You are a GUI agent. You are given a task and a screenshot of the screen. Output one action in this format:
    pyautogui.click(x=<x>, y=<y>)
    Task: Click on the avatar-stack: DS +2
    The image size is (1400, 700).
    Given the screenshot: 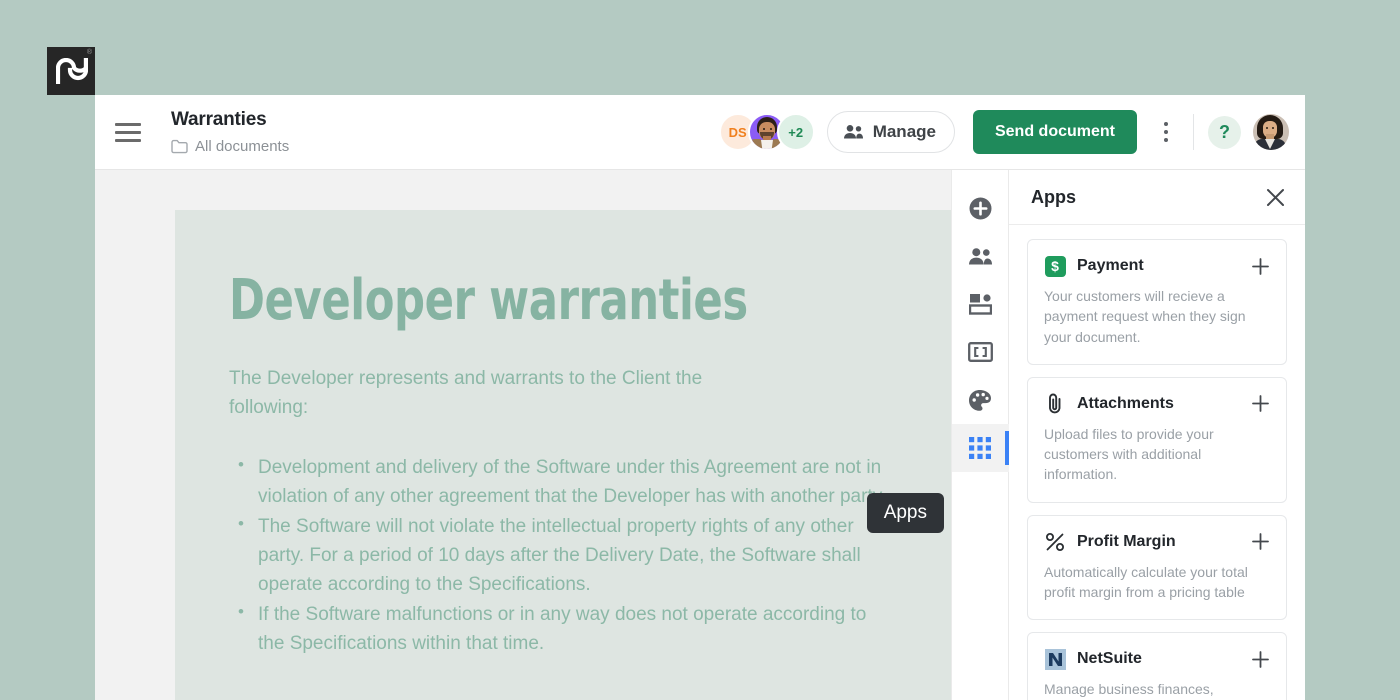 What is the action you would take?
    pyautogui.click(x=766, y=132)
    